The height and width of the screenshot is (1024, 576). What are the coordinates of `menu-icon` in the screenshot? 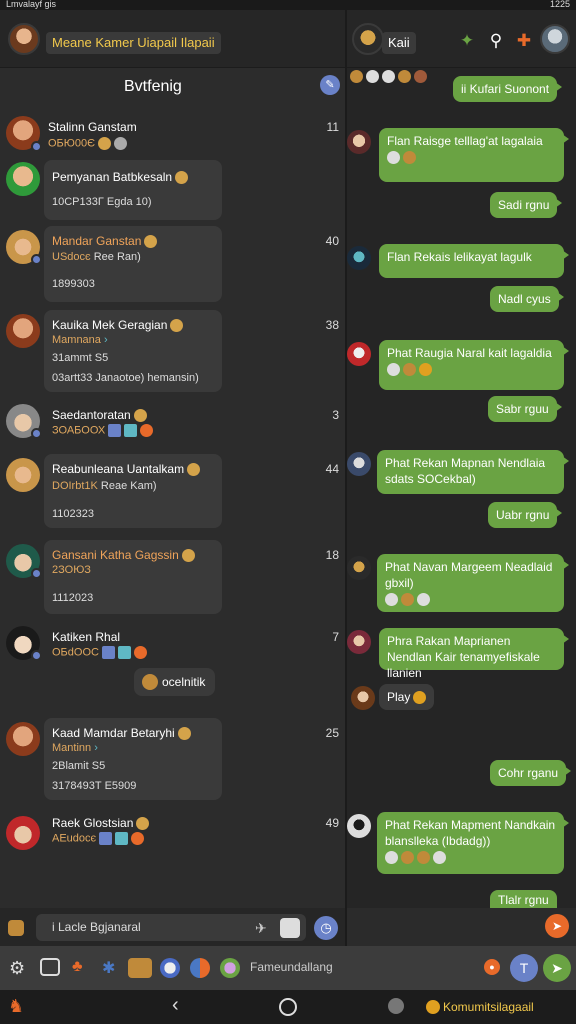 It's located at (16, 928).